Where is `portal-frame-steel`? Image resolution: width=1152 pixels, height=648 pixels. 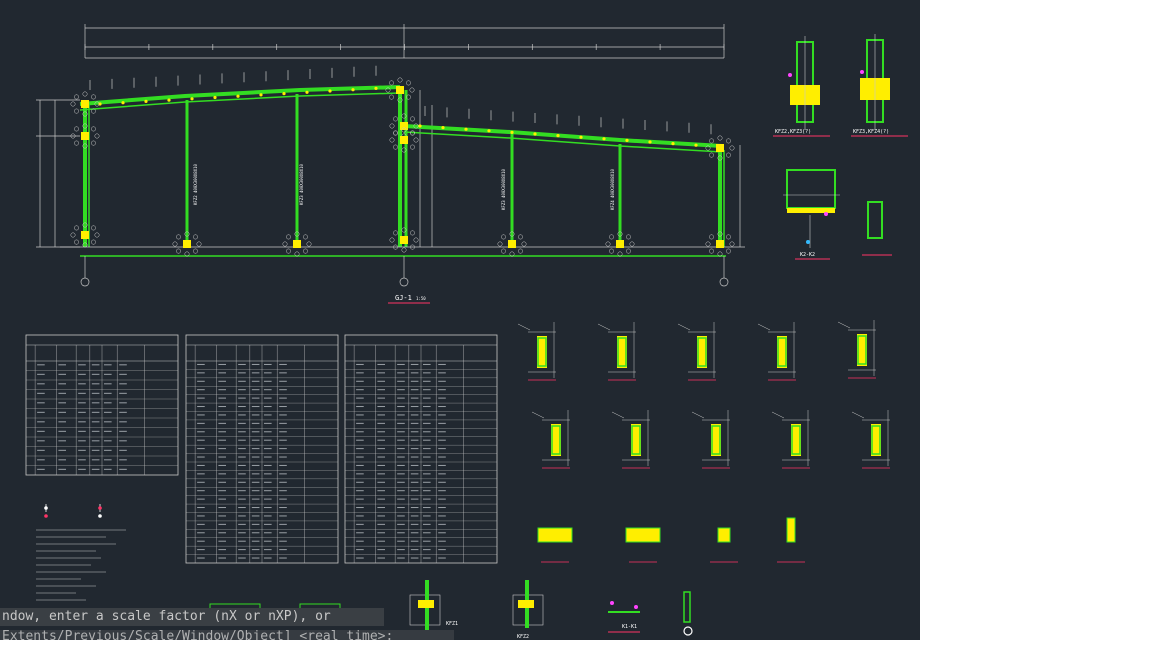 portal-frame-steel is located at coordinates (402, 171).